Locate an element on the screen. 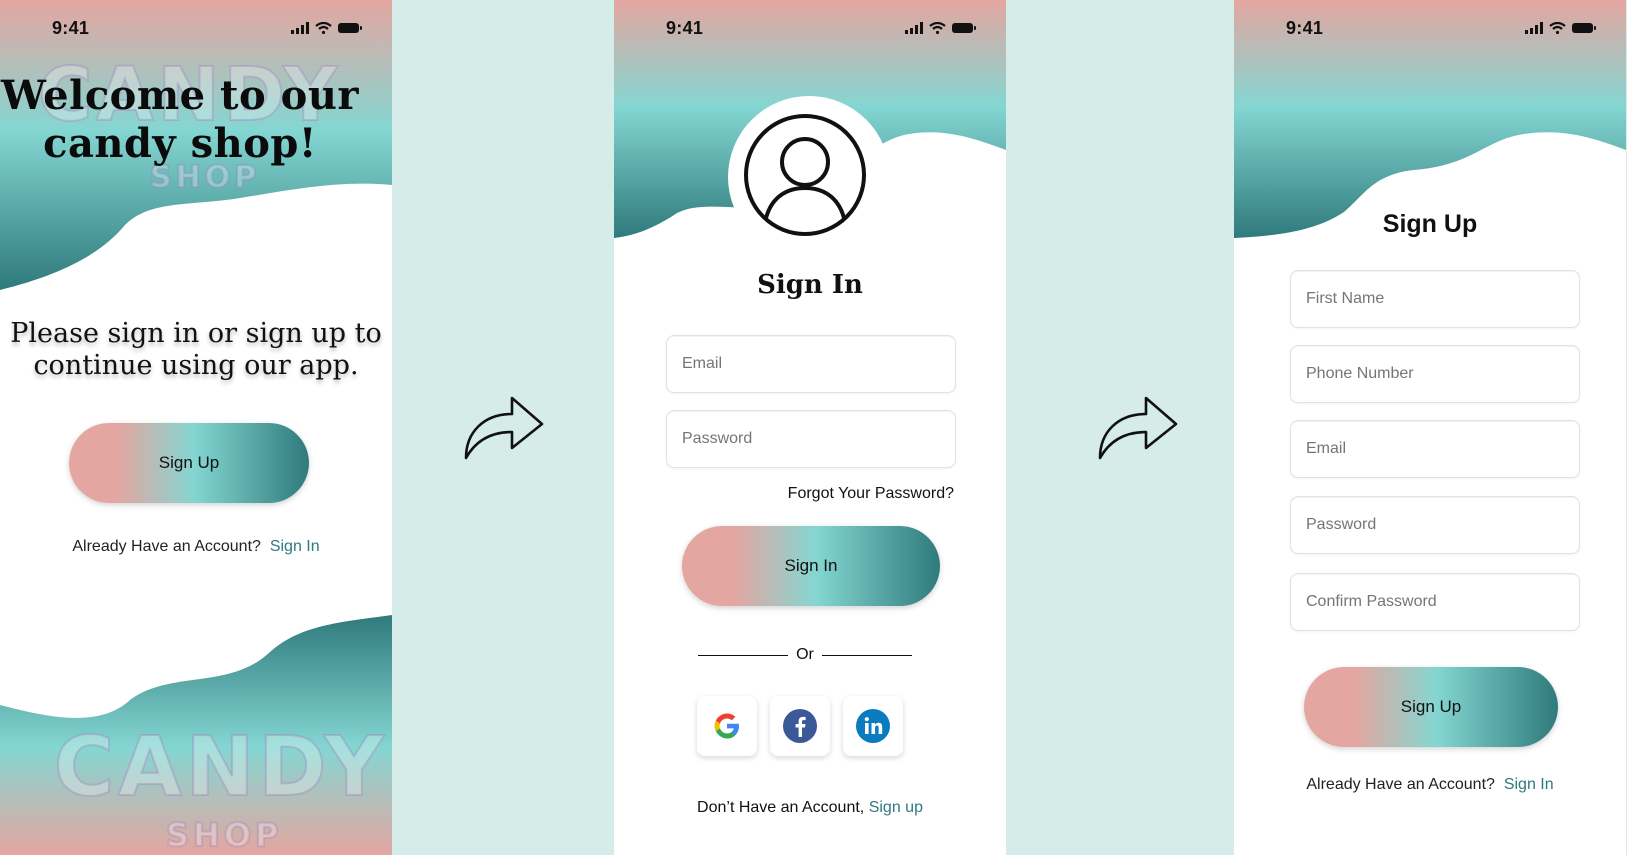 The height and width of the screenshot is (855, 1627). first-name-field is located at coordinates (1435, 299).